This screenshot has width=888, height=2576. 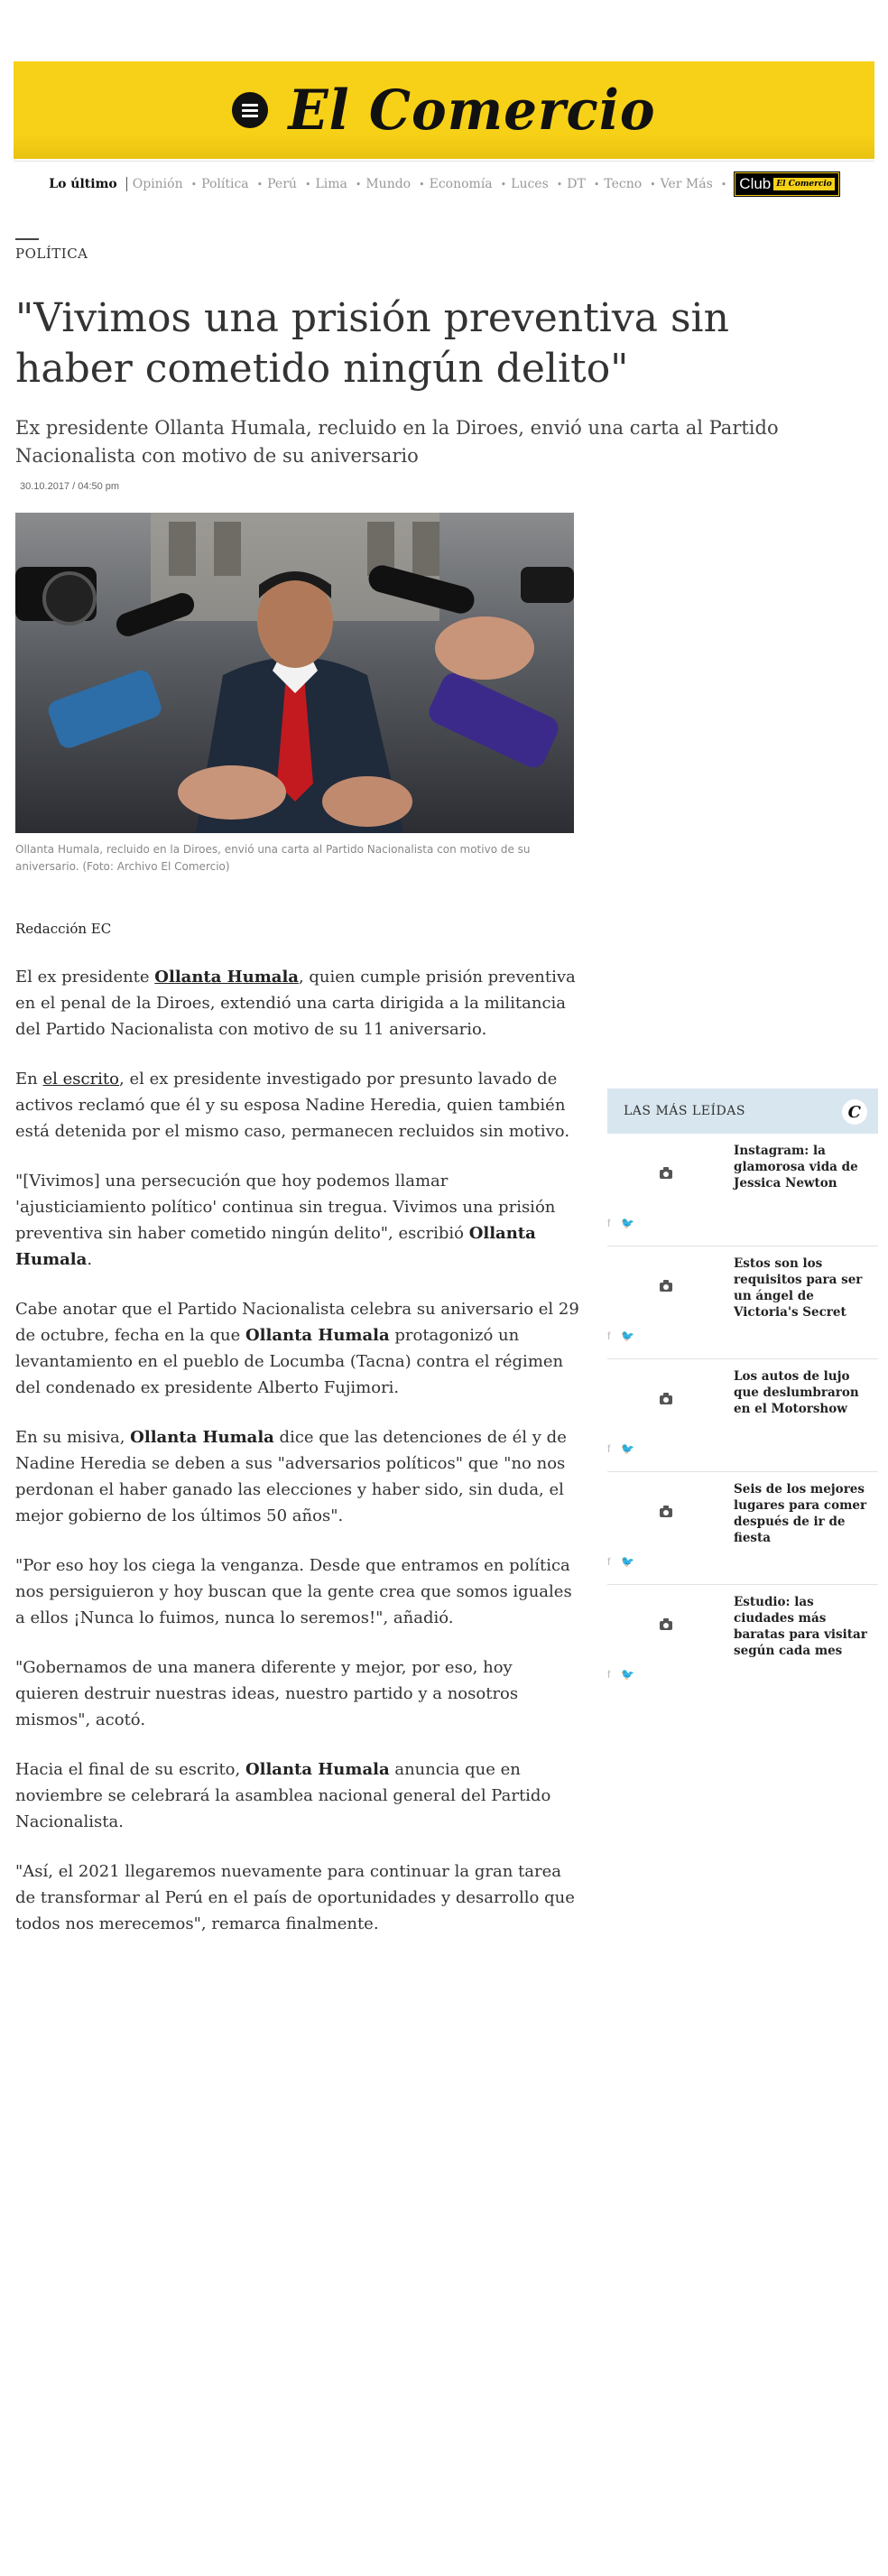 I want to click on paragraph-text: En su misiva,, so click(x=73, y=1437).